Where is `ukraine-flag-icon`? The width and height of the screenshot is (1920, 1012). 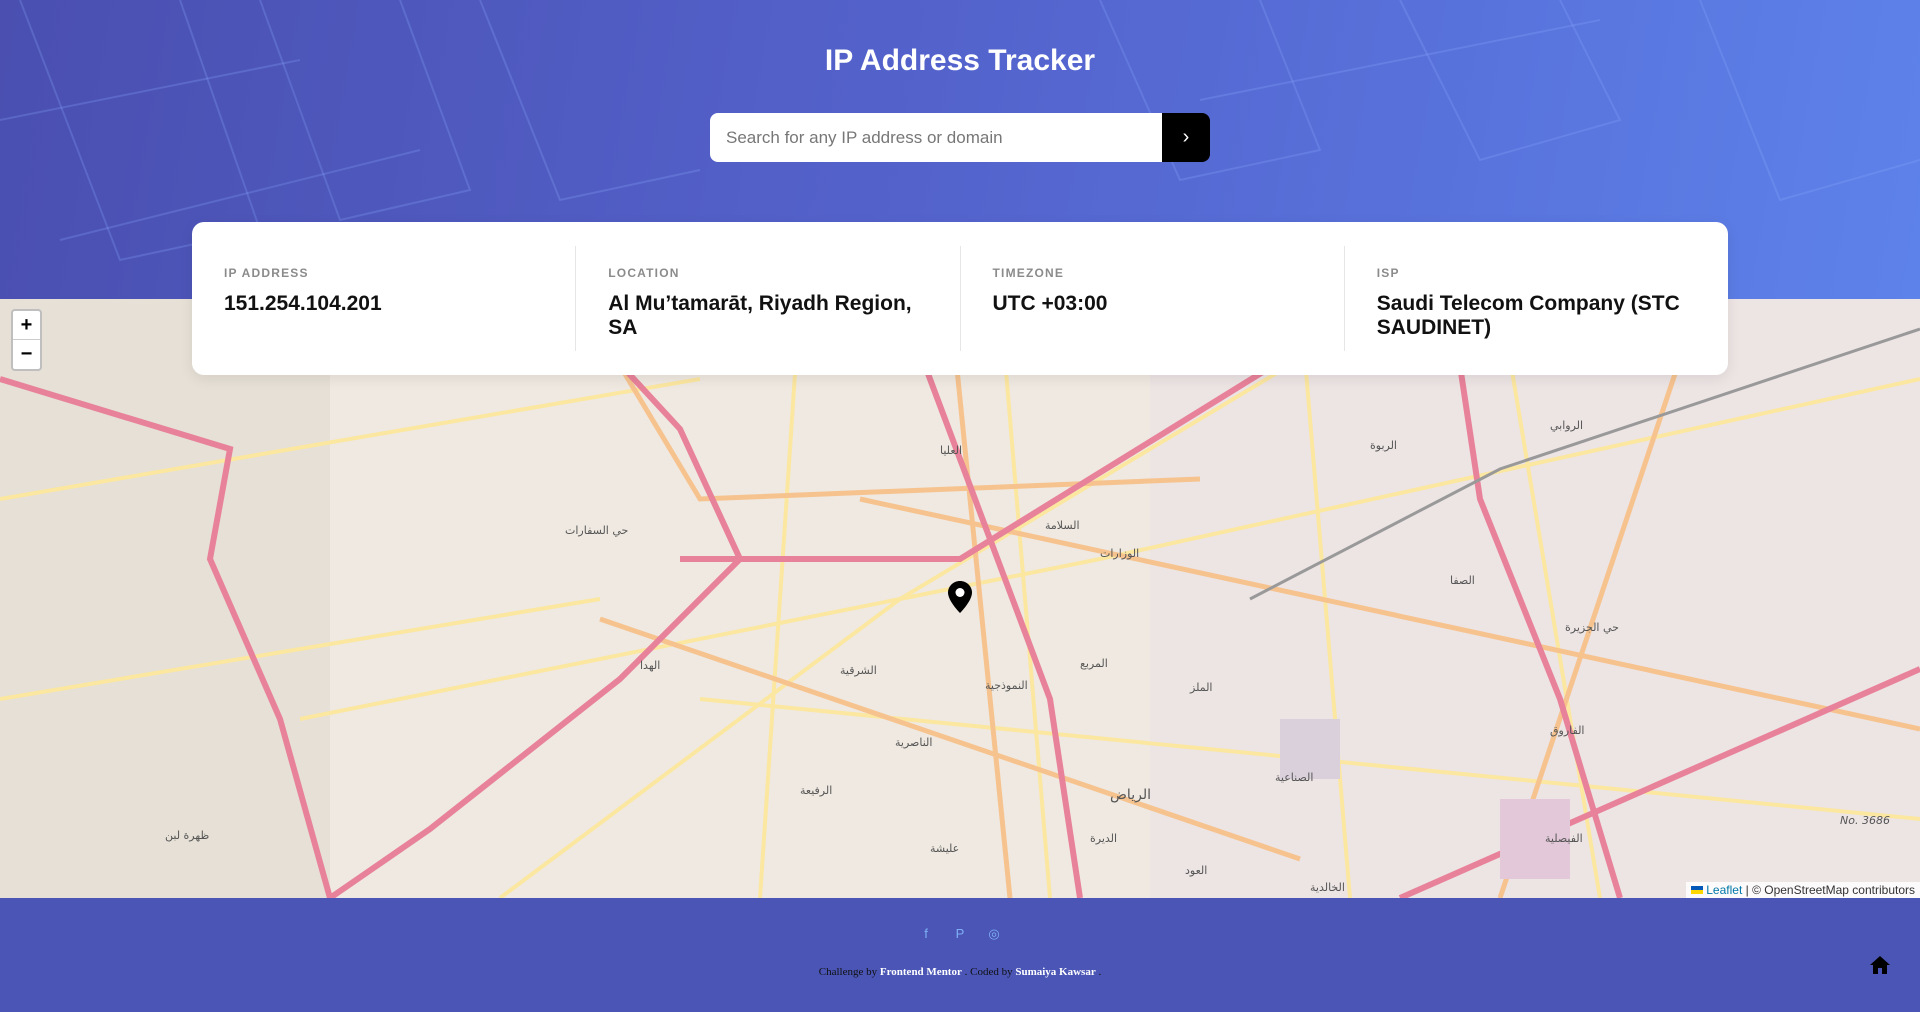
ukraine-flag-icon is located at coordinates (1697, 890).